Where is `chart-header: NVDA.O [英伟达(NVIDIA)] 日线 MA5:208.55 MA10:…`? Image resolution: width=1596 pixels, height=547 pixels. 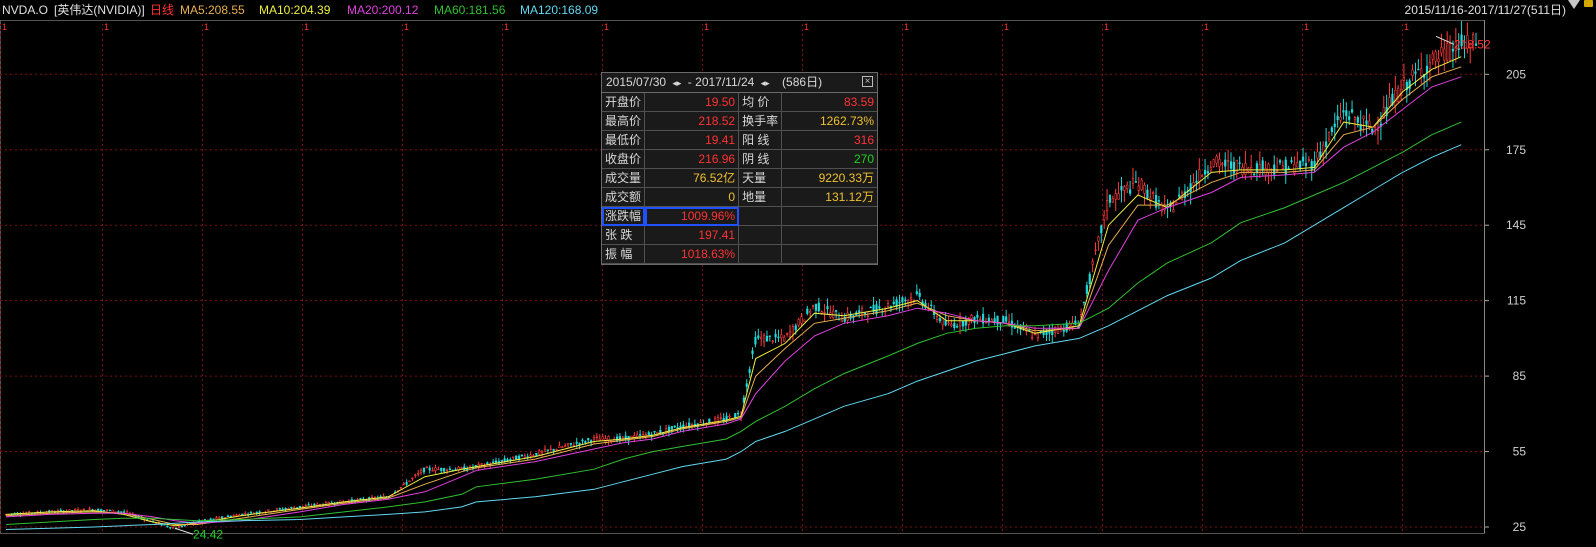 chart-header: NVDA.O [英伟达(NVIDIA)] 日线 MA5:208.55 MA10:… is located at coordinates (798, 10).